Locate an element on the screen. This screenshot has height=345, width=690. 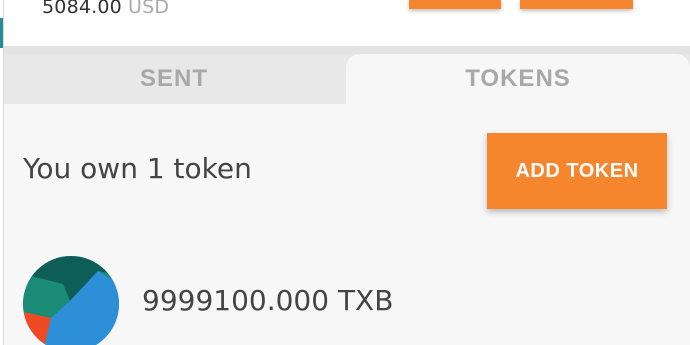
balance-value: 5084.00 is located at coordinates (82, 9).